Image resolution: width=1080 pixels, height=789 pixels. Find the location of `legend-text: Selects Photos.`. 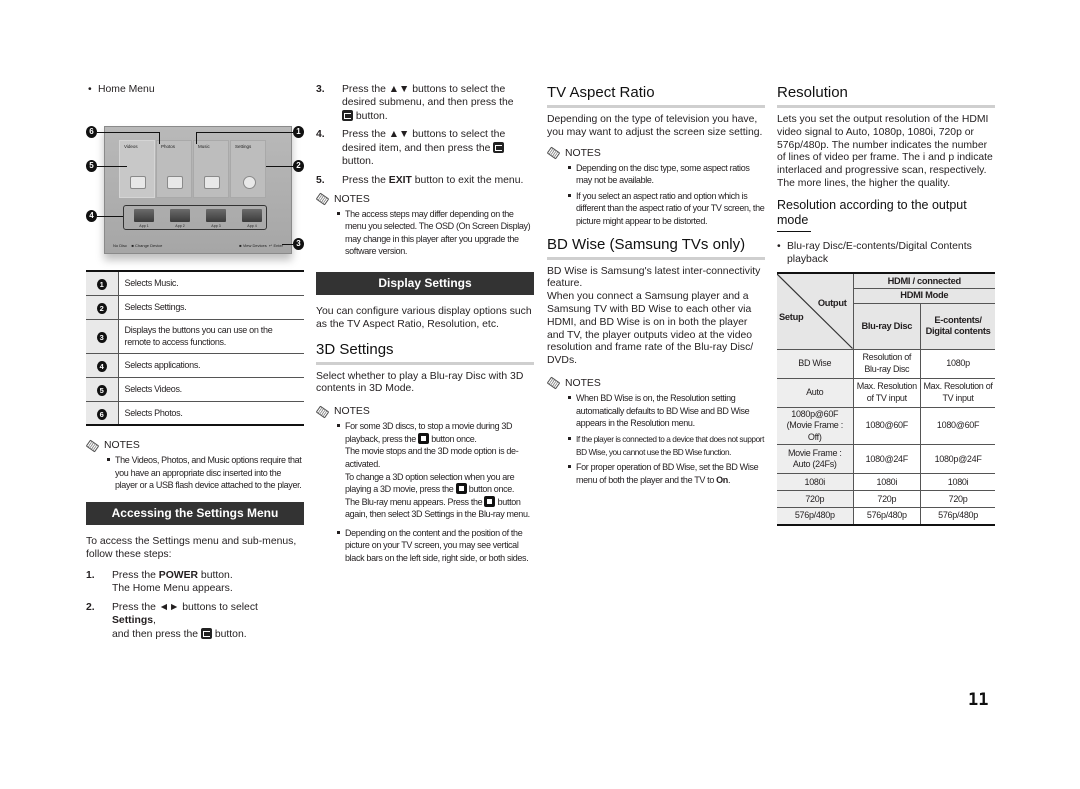

legend-text: Selects Photos. is located at coordinates (153, 412).